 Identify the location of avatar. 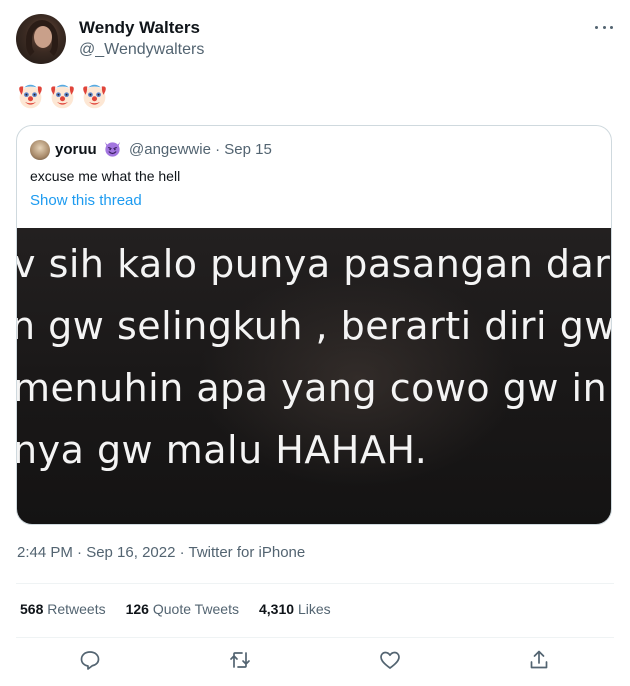
(41, 39).